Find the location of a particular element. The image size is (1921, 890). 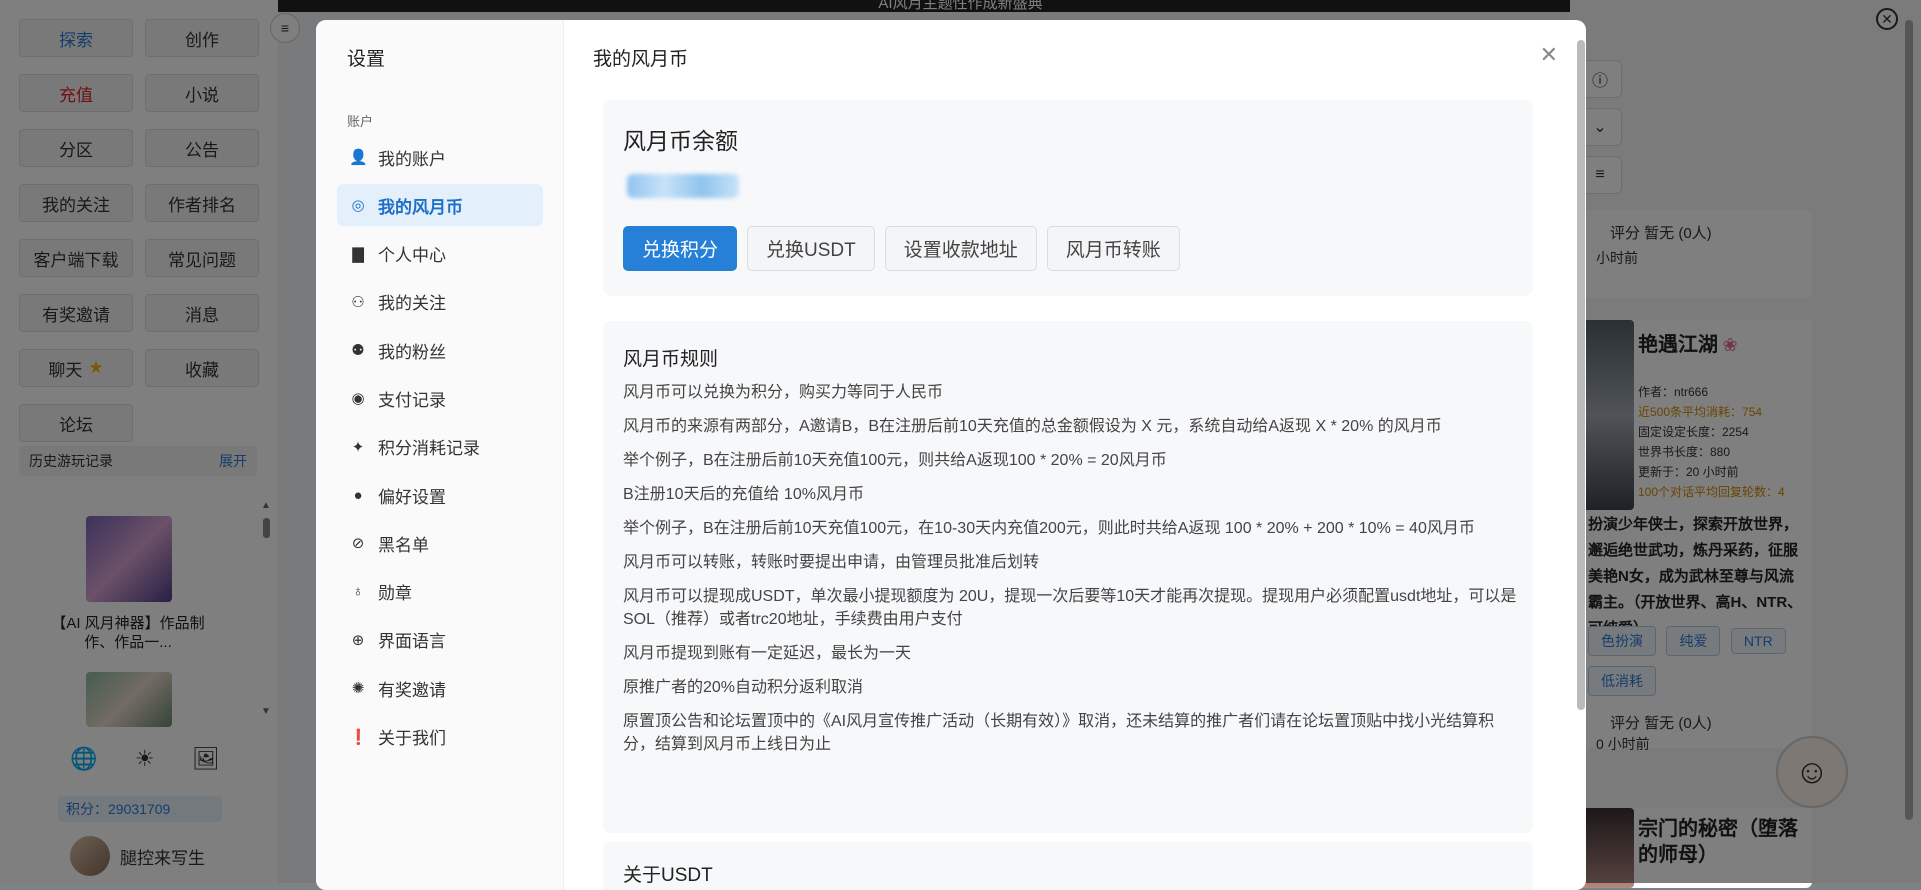

menu-item-preferences: ● 偏好设置 is located at coordinates (440, 495).